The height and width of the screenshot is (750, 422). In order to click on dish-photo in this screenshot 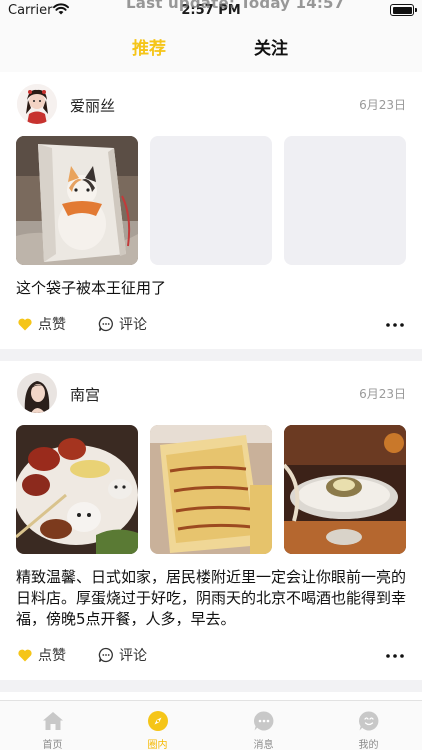, I will do `click(345, 489)`.